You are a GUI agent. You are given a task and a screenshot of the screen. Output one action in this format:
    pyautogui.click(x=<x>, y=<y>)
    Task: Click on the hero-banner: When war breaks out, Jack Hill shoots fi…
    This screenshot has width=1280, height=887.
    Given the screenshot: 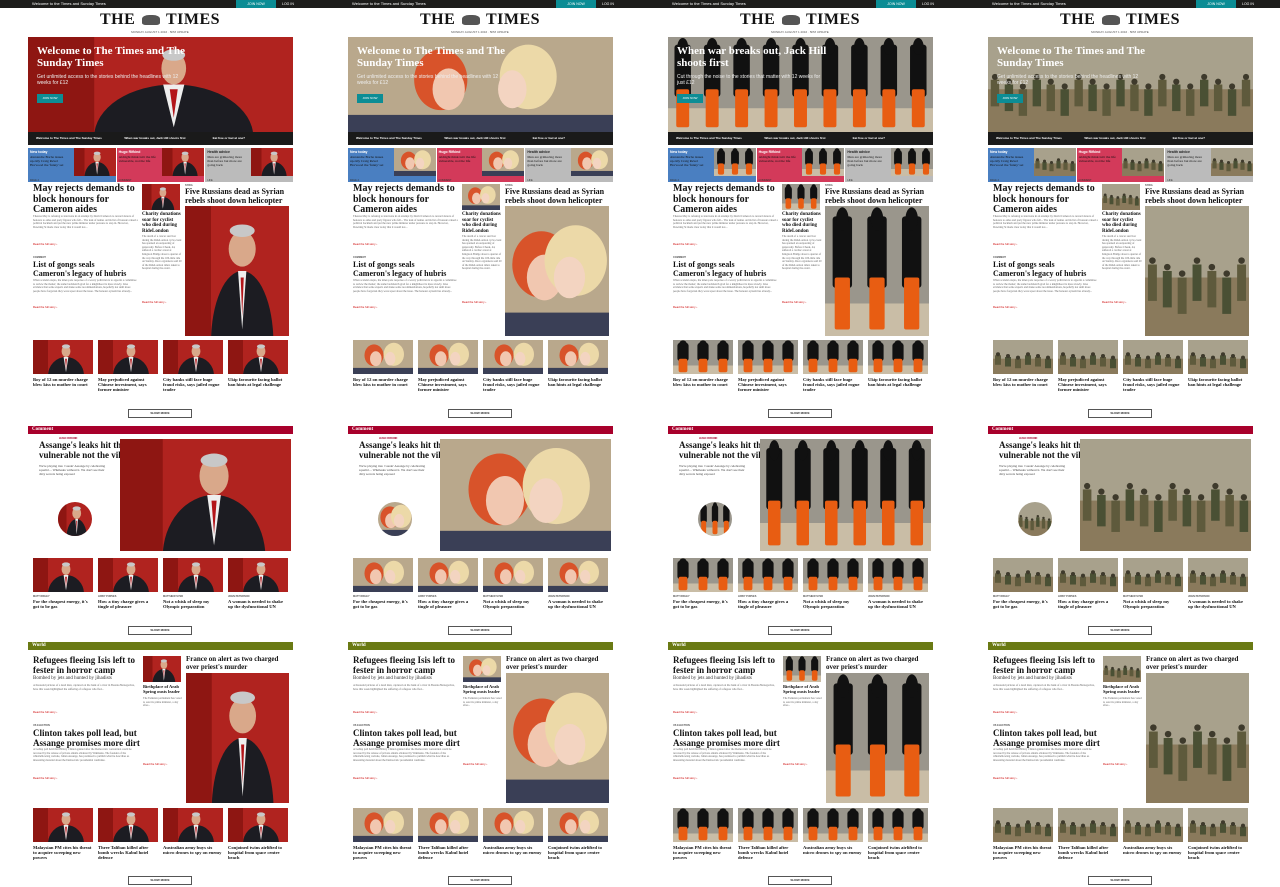 What is the action you would take?
    pyautogui.click(x=800, y=91)
    